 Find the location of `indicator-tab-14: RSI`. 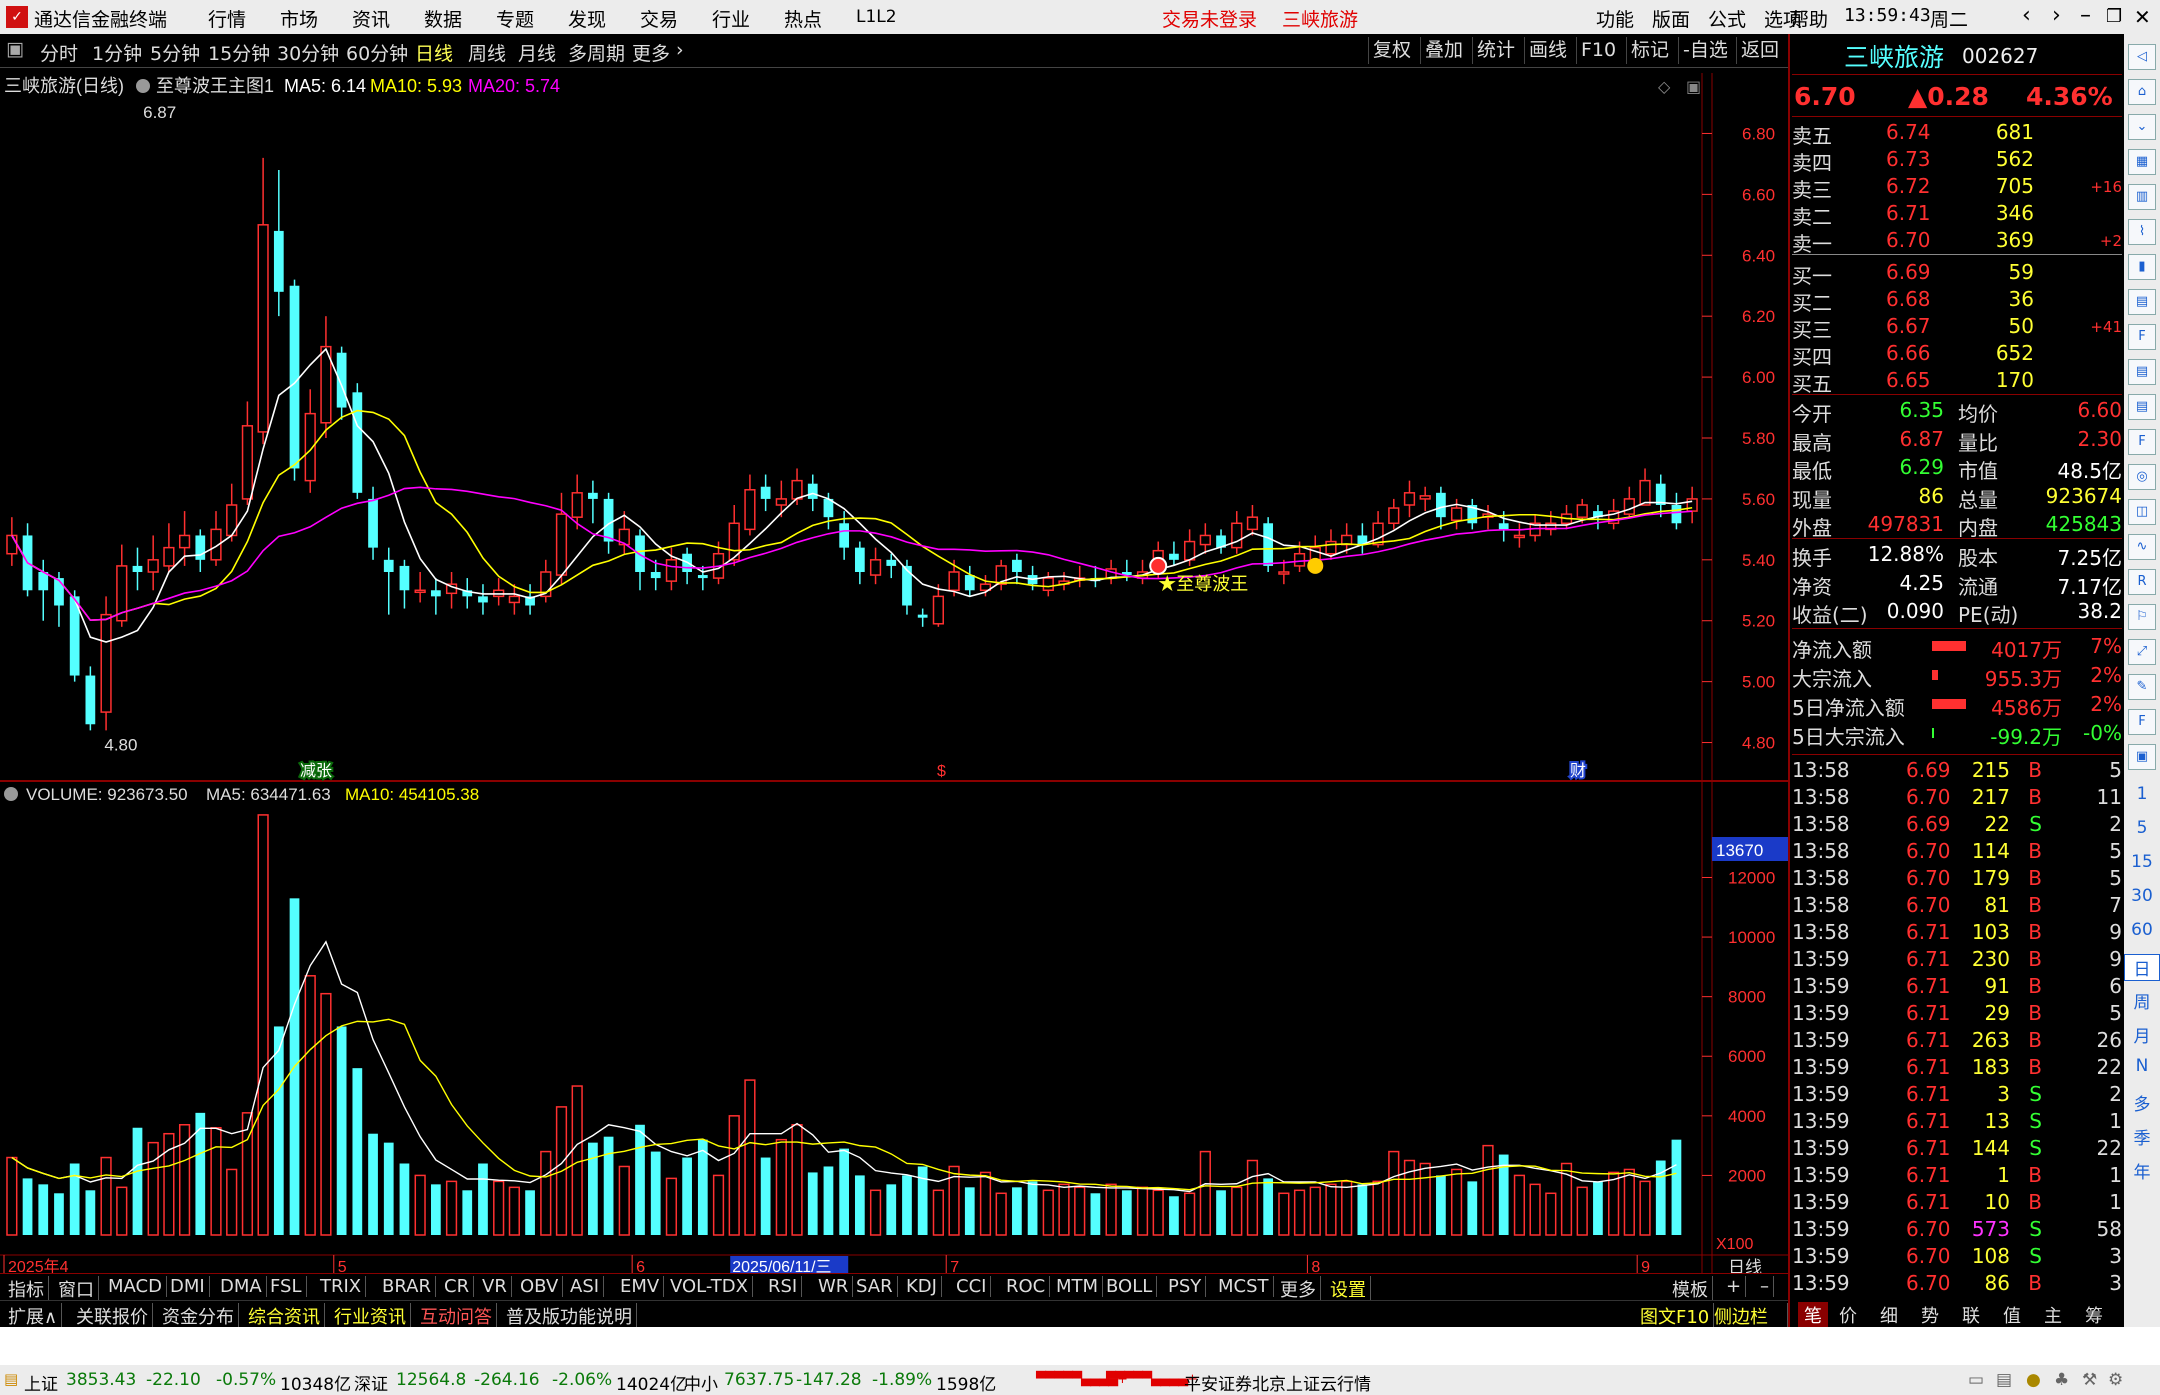

indicator-tab-14: RSI is located at coordinates (783, 1286).